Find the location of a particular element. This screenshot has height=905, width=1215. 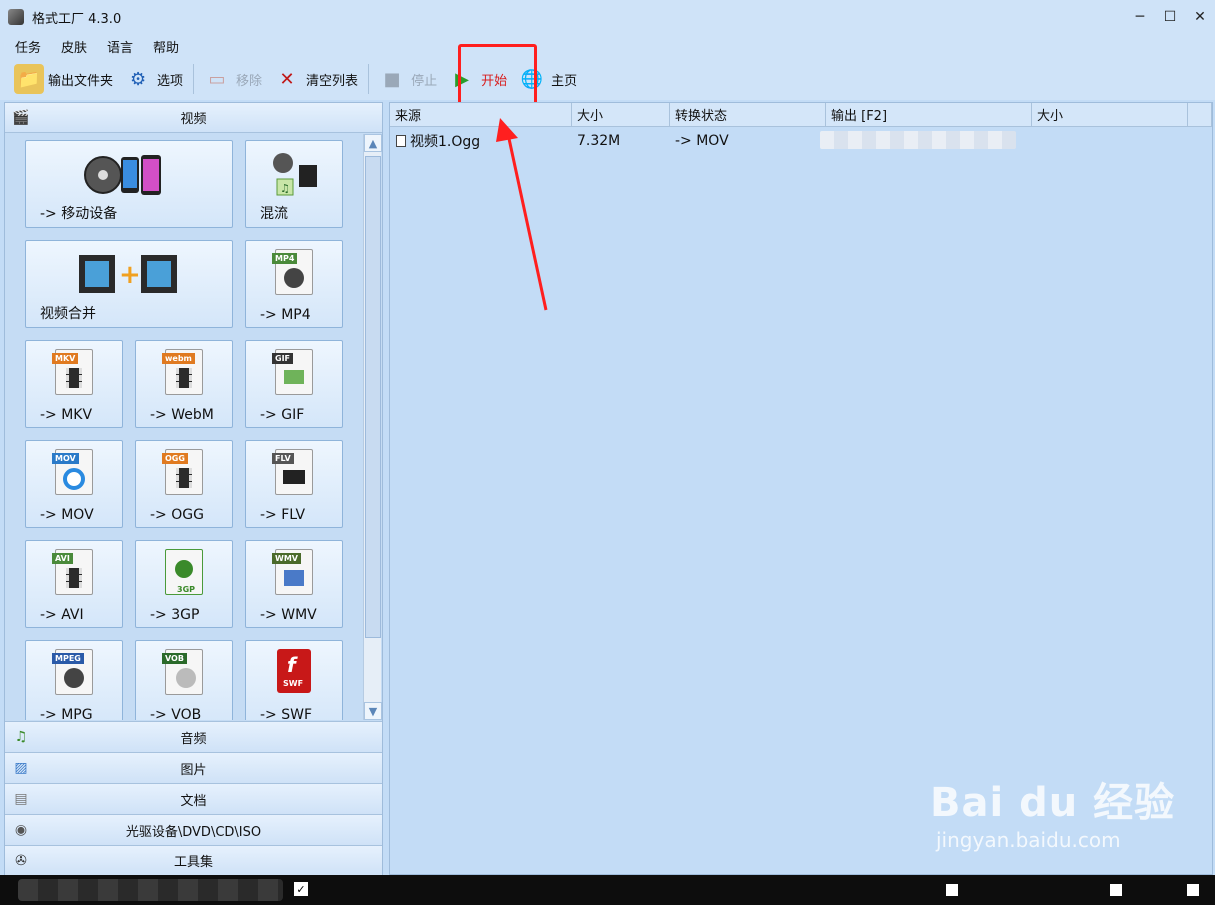

taskbar-redacted is located at coordinates (150, 890).